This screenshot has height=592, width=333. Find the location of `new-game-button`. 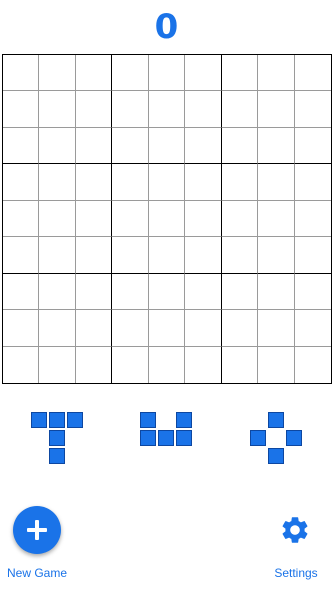

new-game-button is located at coordinates (37, 530).